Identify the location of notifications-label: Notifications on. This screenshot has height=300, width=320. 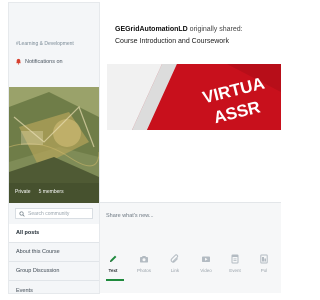
(44, 61).